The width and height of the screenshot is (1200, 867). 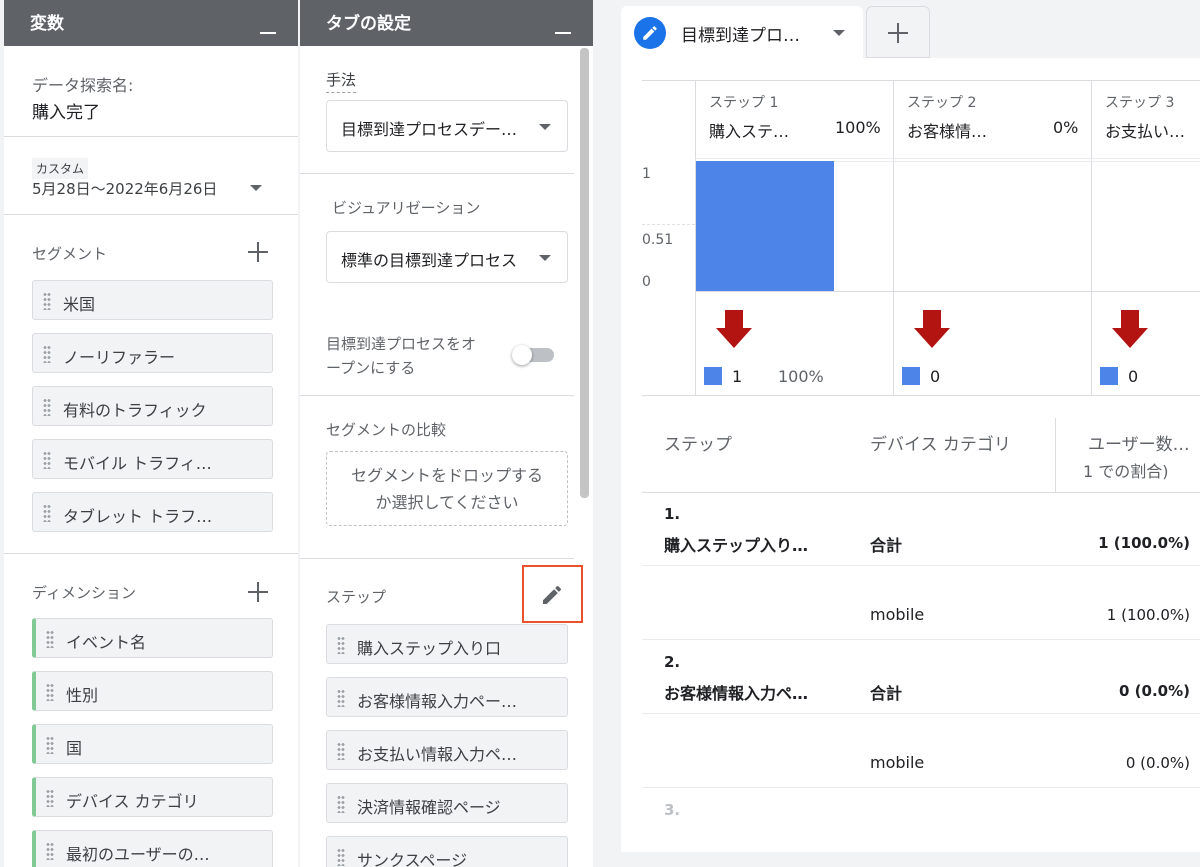 What do you see at coordinates (152, 691) in the screenshot?
I see `dimension-chip: 性別` at bounding box center [152, 691].